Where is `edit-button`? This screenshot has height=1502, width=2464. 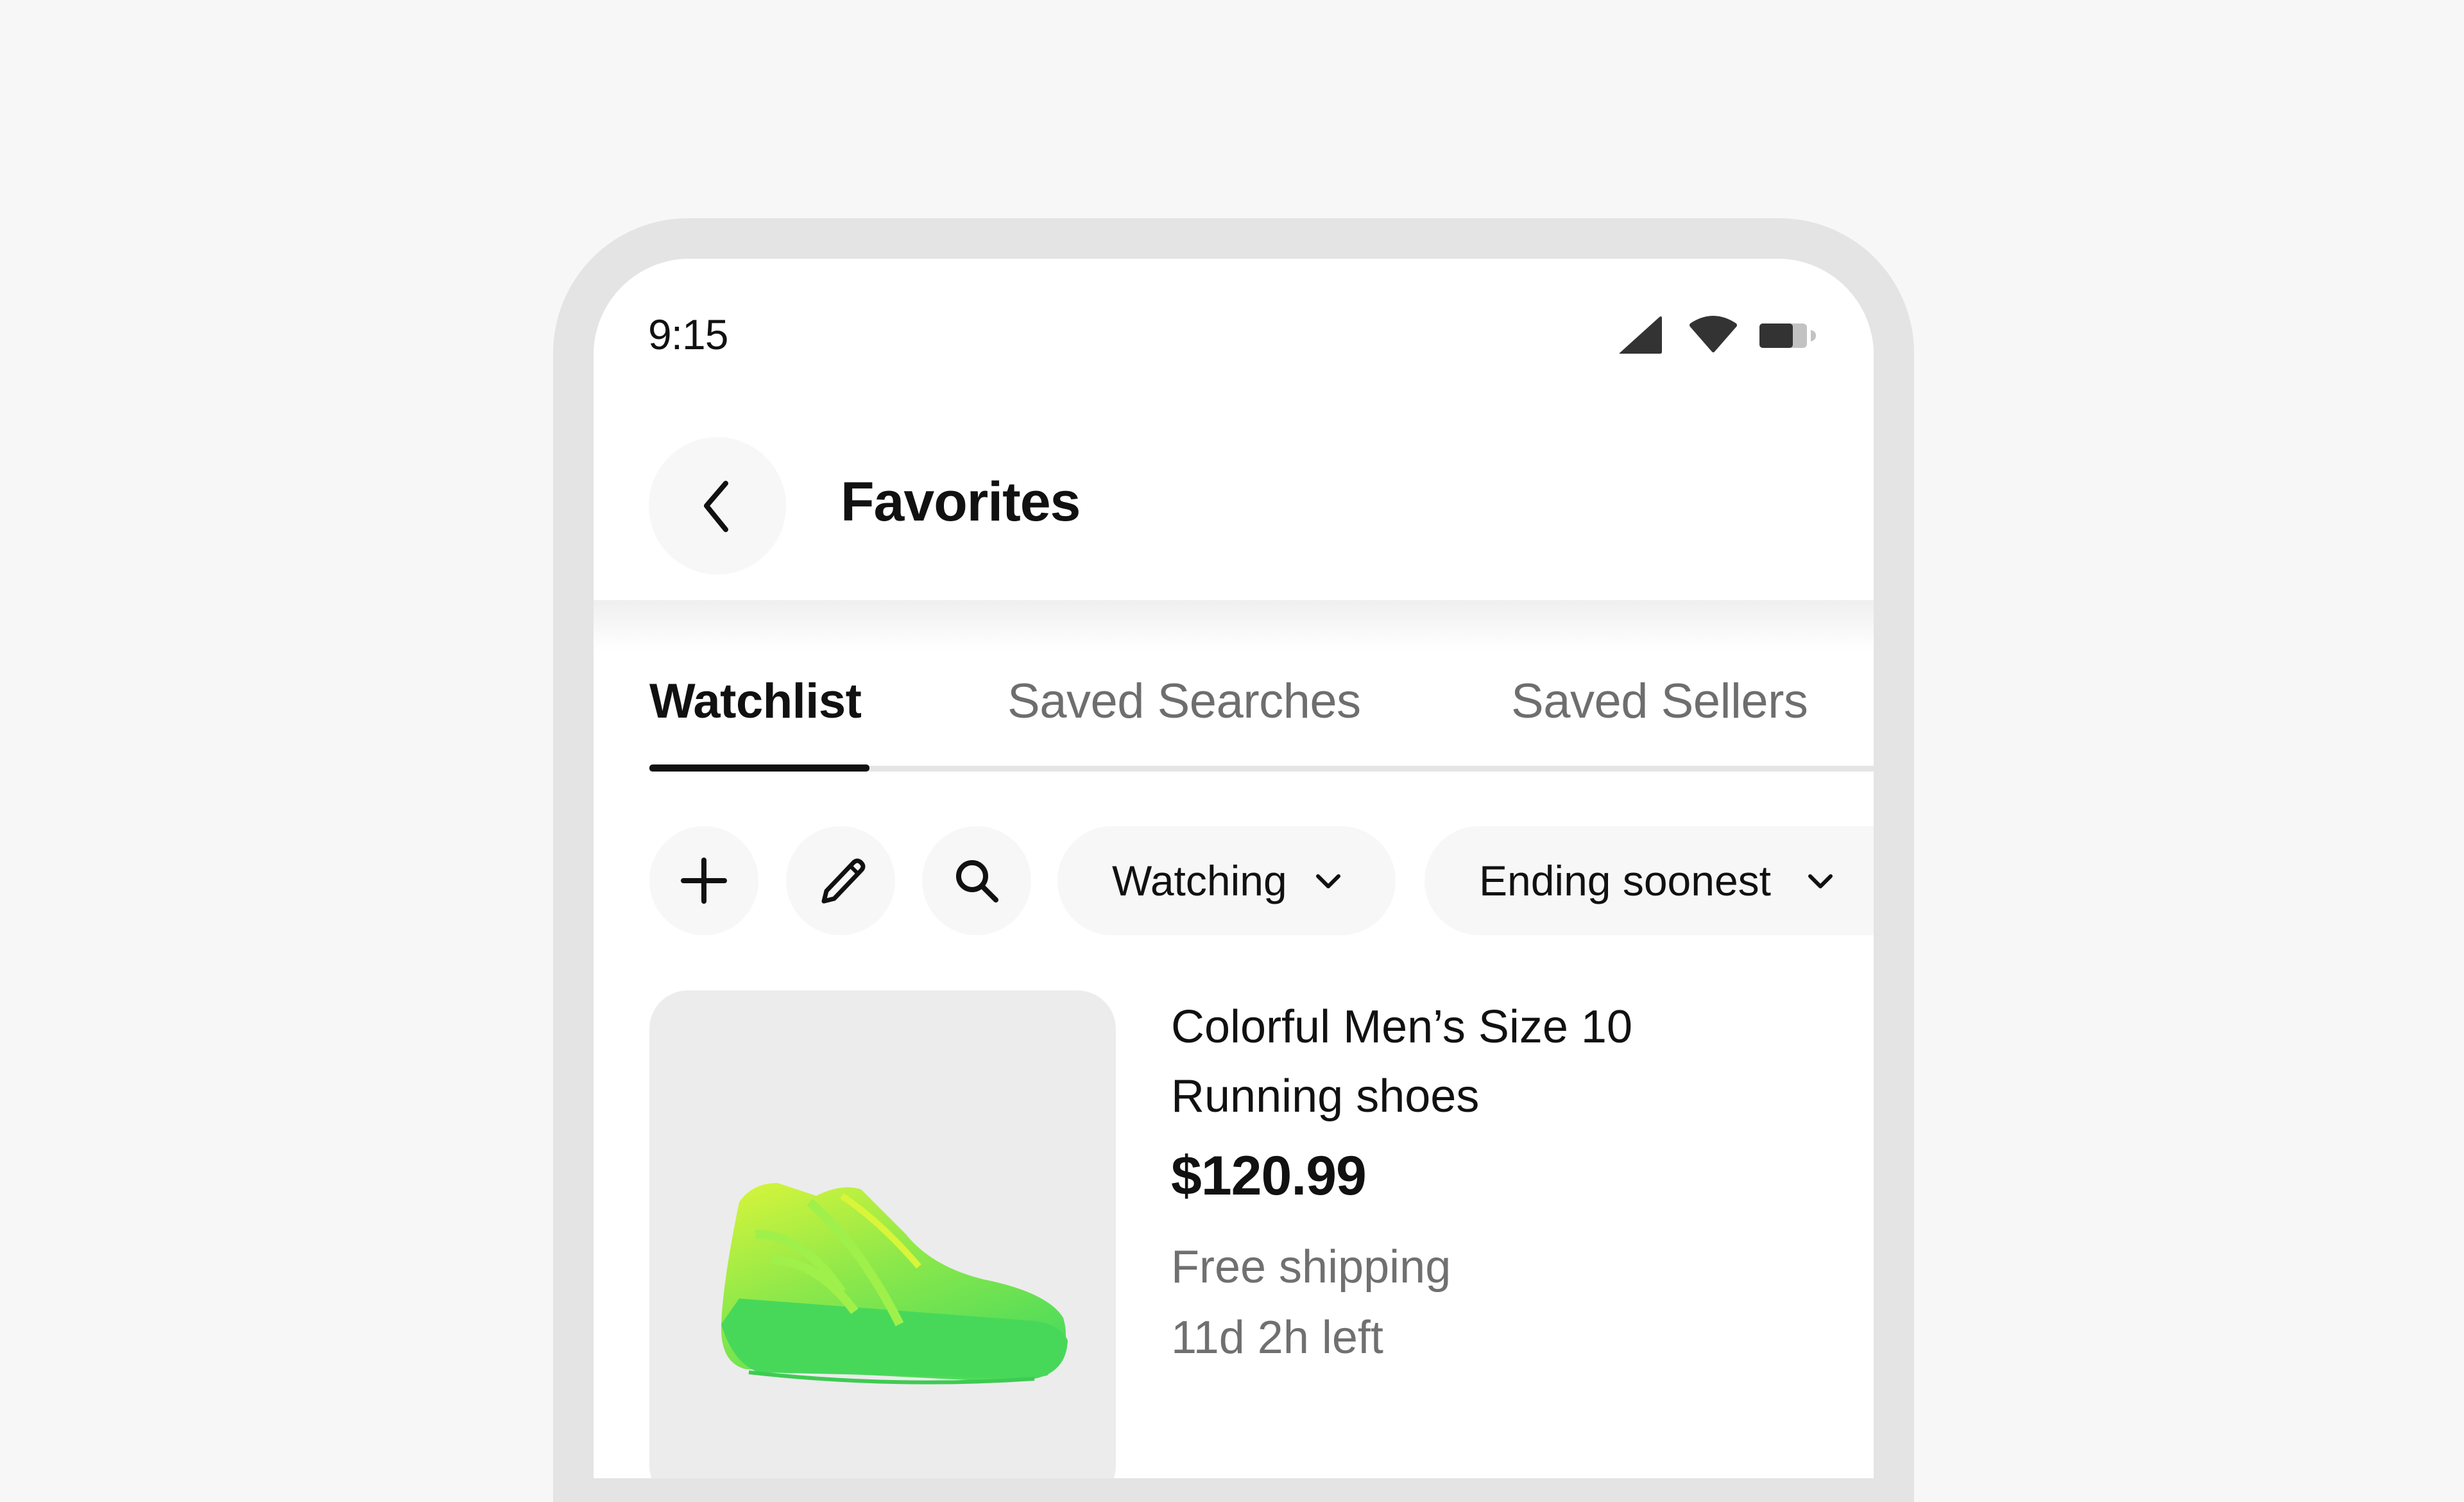 edit-button is located at coordinates (841, 880).